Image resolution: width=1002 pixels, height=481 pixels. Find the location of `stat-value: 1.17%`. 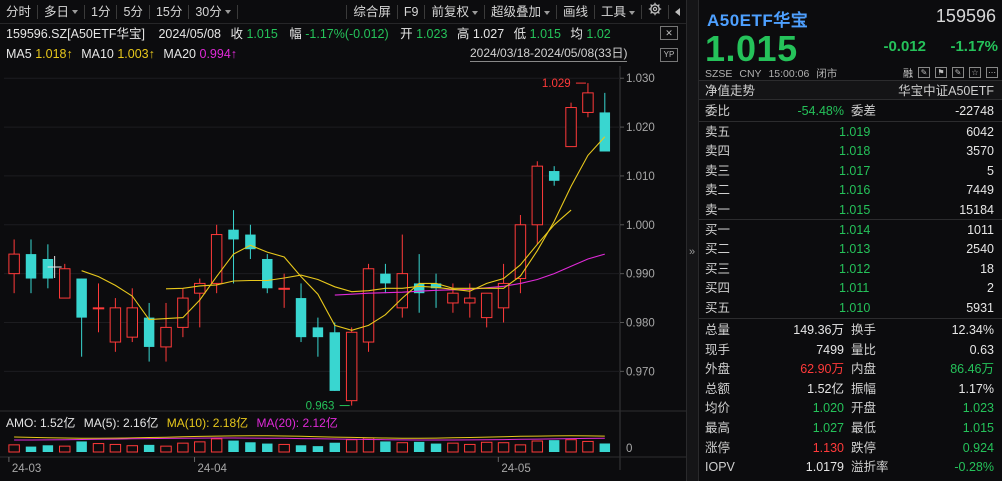

stat-value: 1.17% is located at coordinates (976, 388).